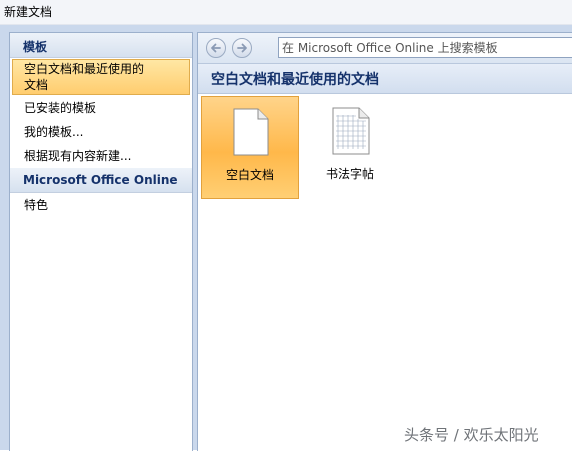 This screenshot has height=451, width=572. What do you see at coordinates (471, 435) in the screenshot?
I see `watermark-text: 头条号 / 欢乐太阳光` at bounding box center [471, 435].